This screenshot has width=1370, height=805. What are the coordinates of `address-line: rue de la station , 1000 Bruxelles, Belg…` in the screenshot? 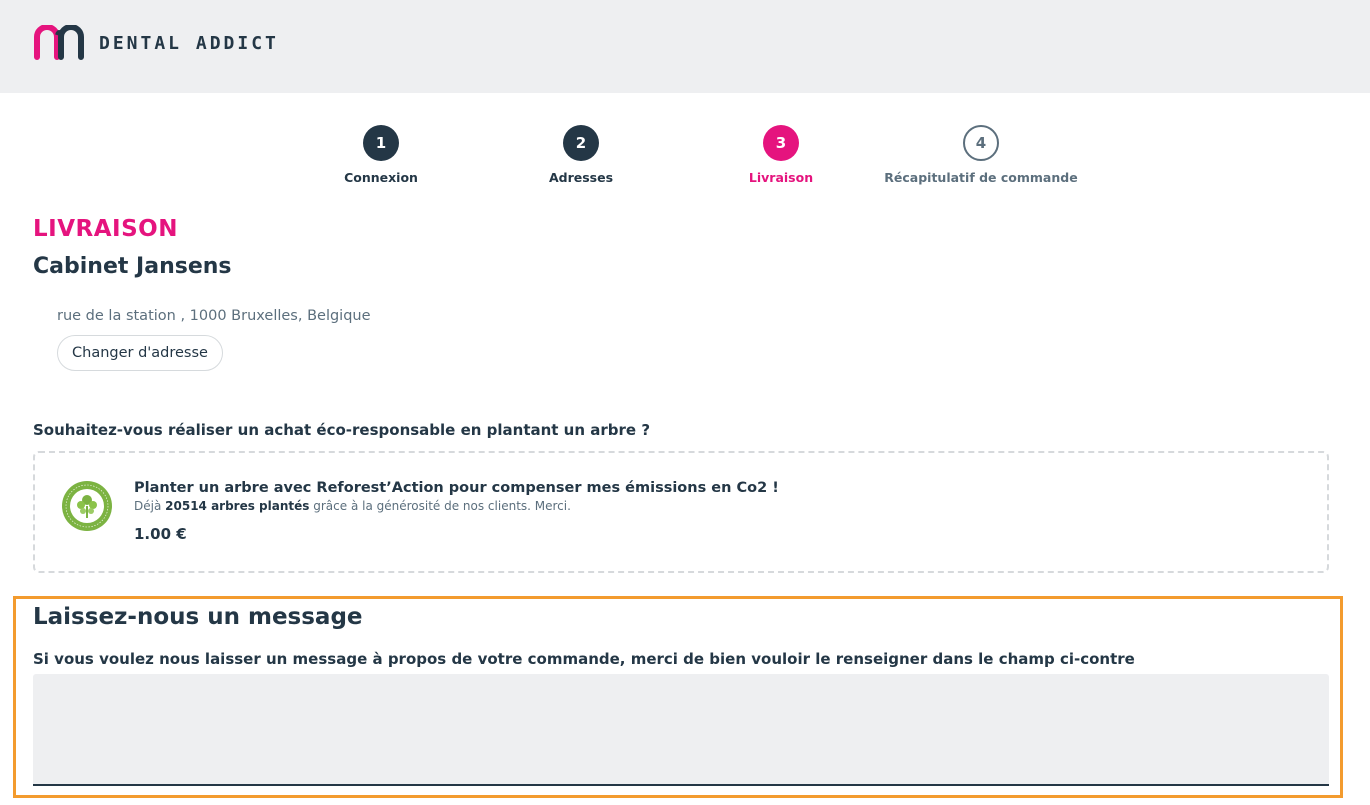 It's located at (214, 316).